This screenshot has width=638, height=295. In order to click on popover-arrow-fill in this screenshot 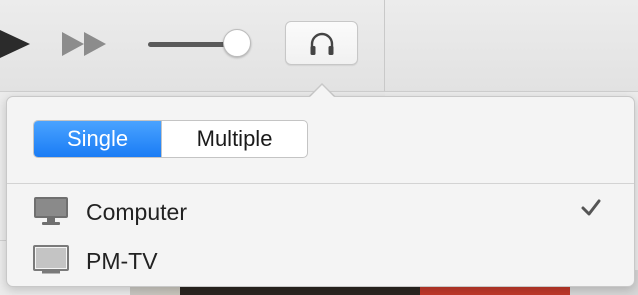, I will do `click(322, 91)`.